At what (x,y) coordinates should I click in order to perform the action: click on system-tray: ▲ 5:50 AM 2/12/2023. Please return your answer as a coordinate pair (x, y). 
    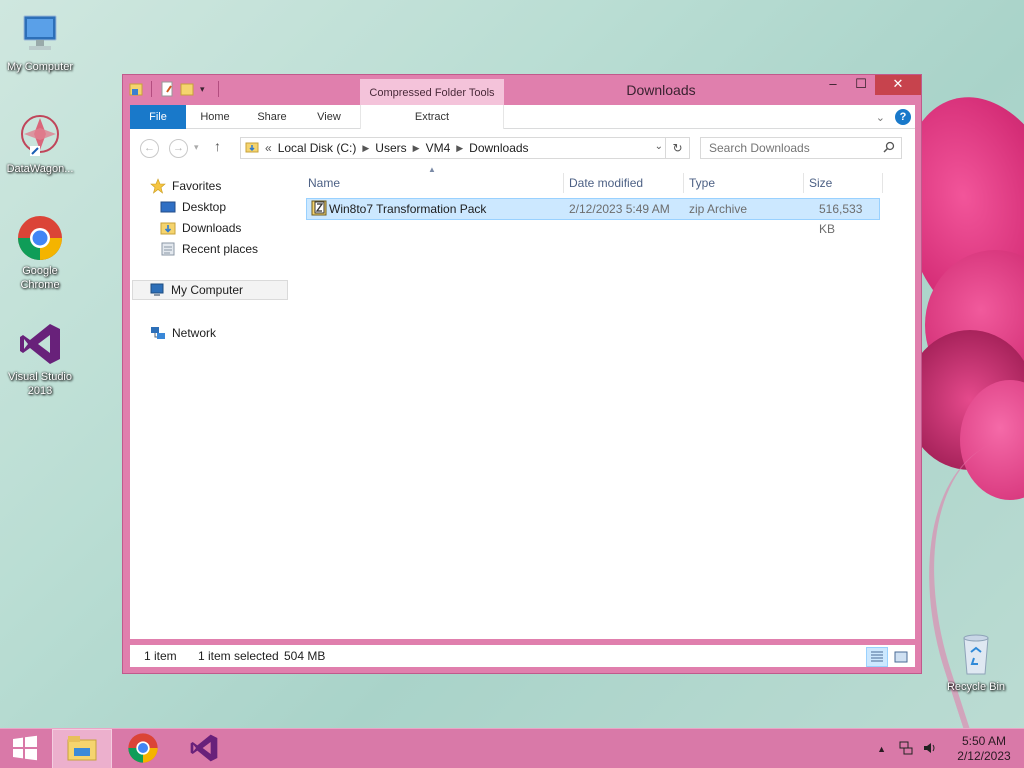
    Looking at the image, I should click on (950, 748).